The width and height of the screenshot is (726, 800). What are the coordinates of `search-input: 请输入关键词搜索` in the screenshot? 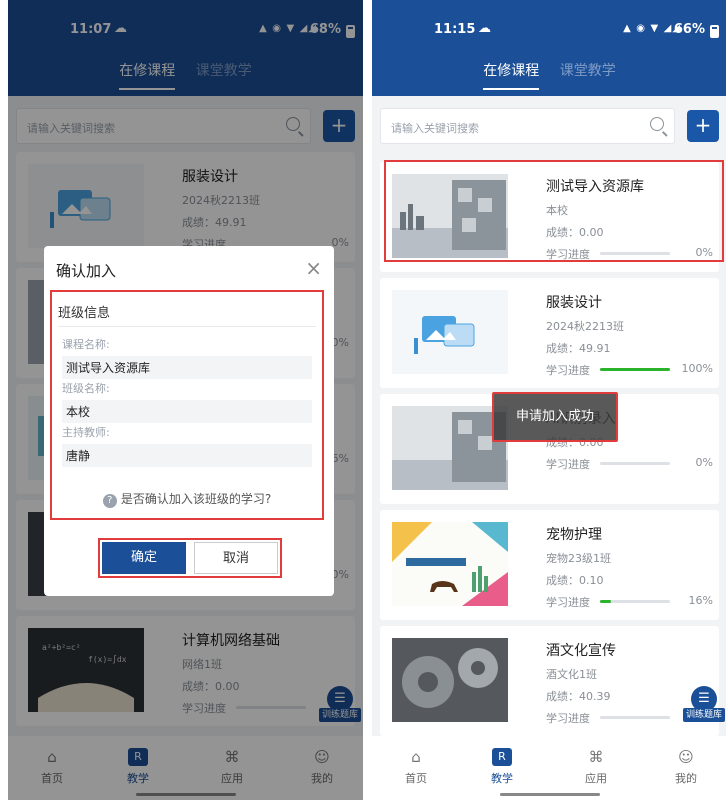 It's located at (527, 126).